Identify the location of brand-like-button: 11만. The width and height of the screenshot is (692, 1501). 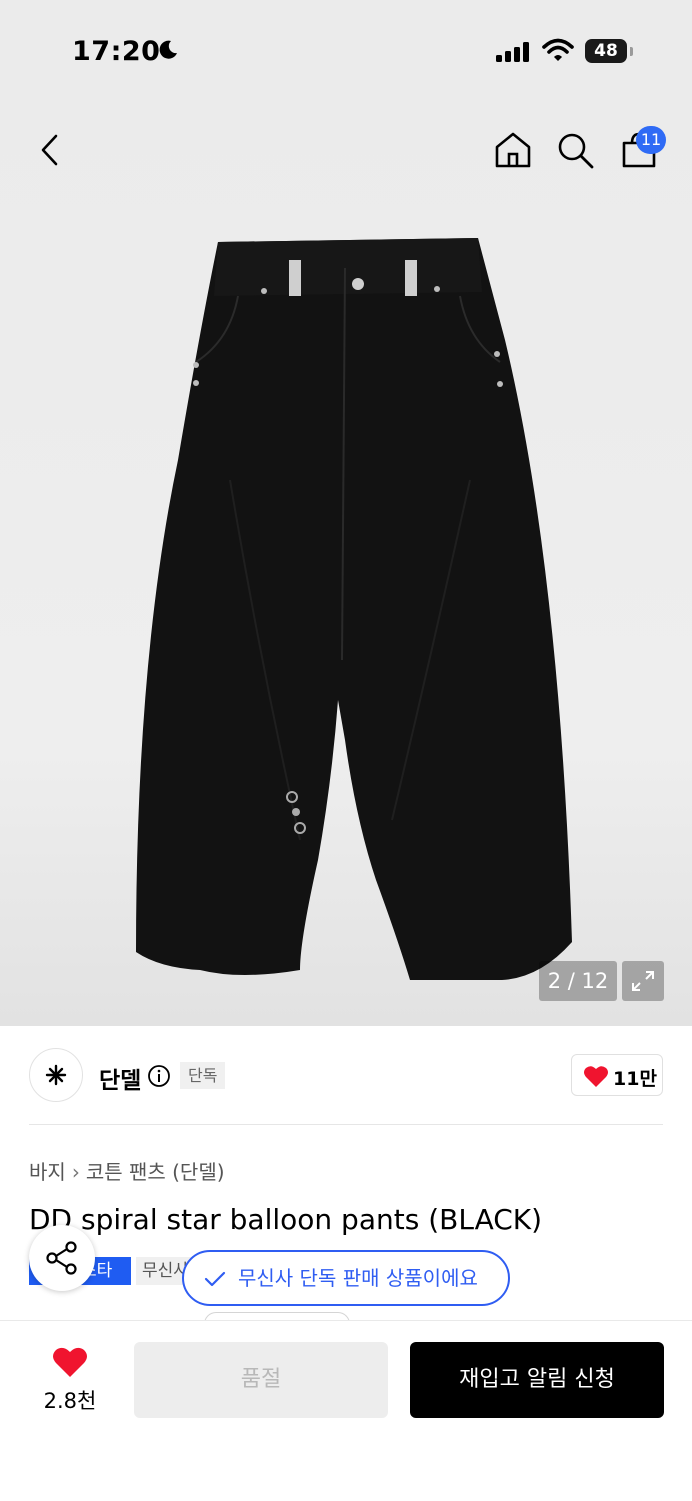
(617, 1075).